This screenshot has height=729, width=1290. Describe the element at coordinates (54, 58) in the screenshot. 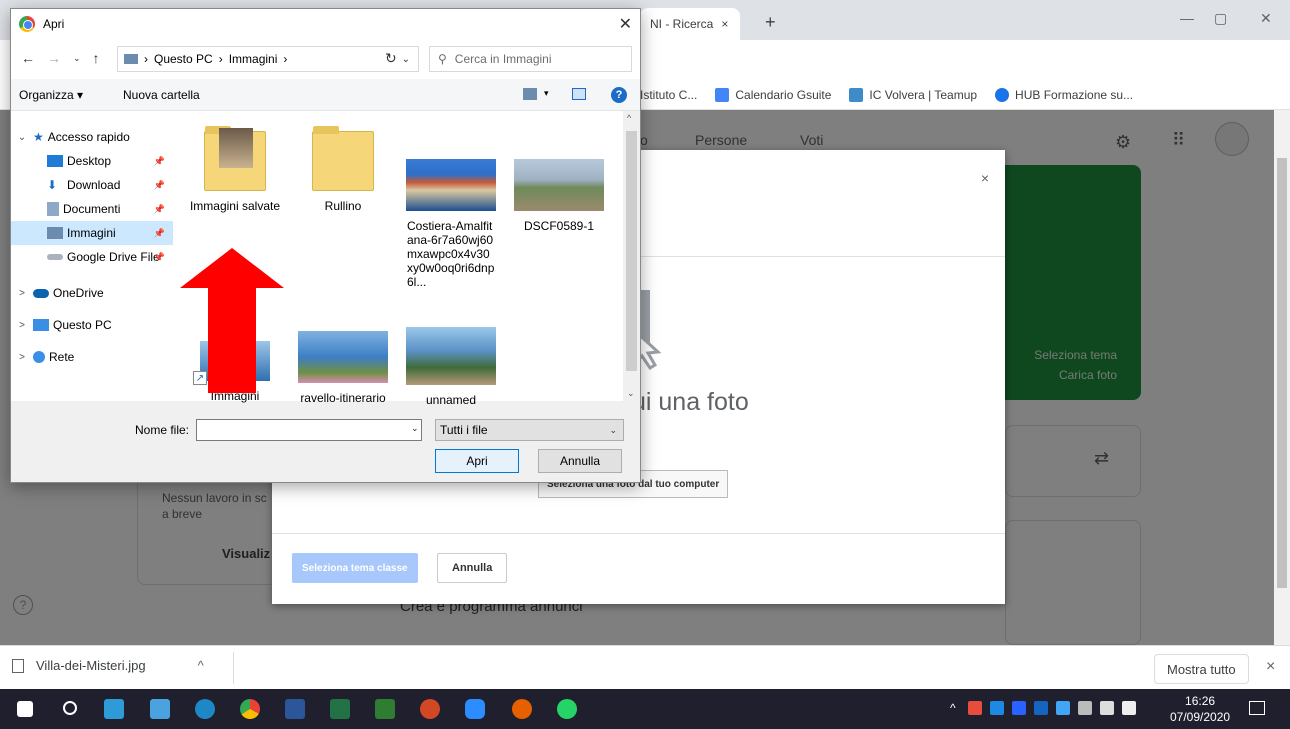

I see `forward-arrow-icon: →` at that location.